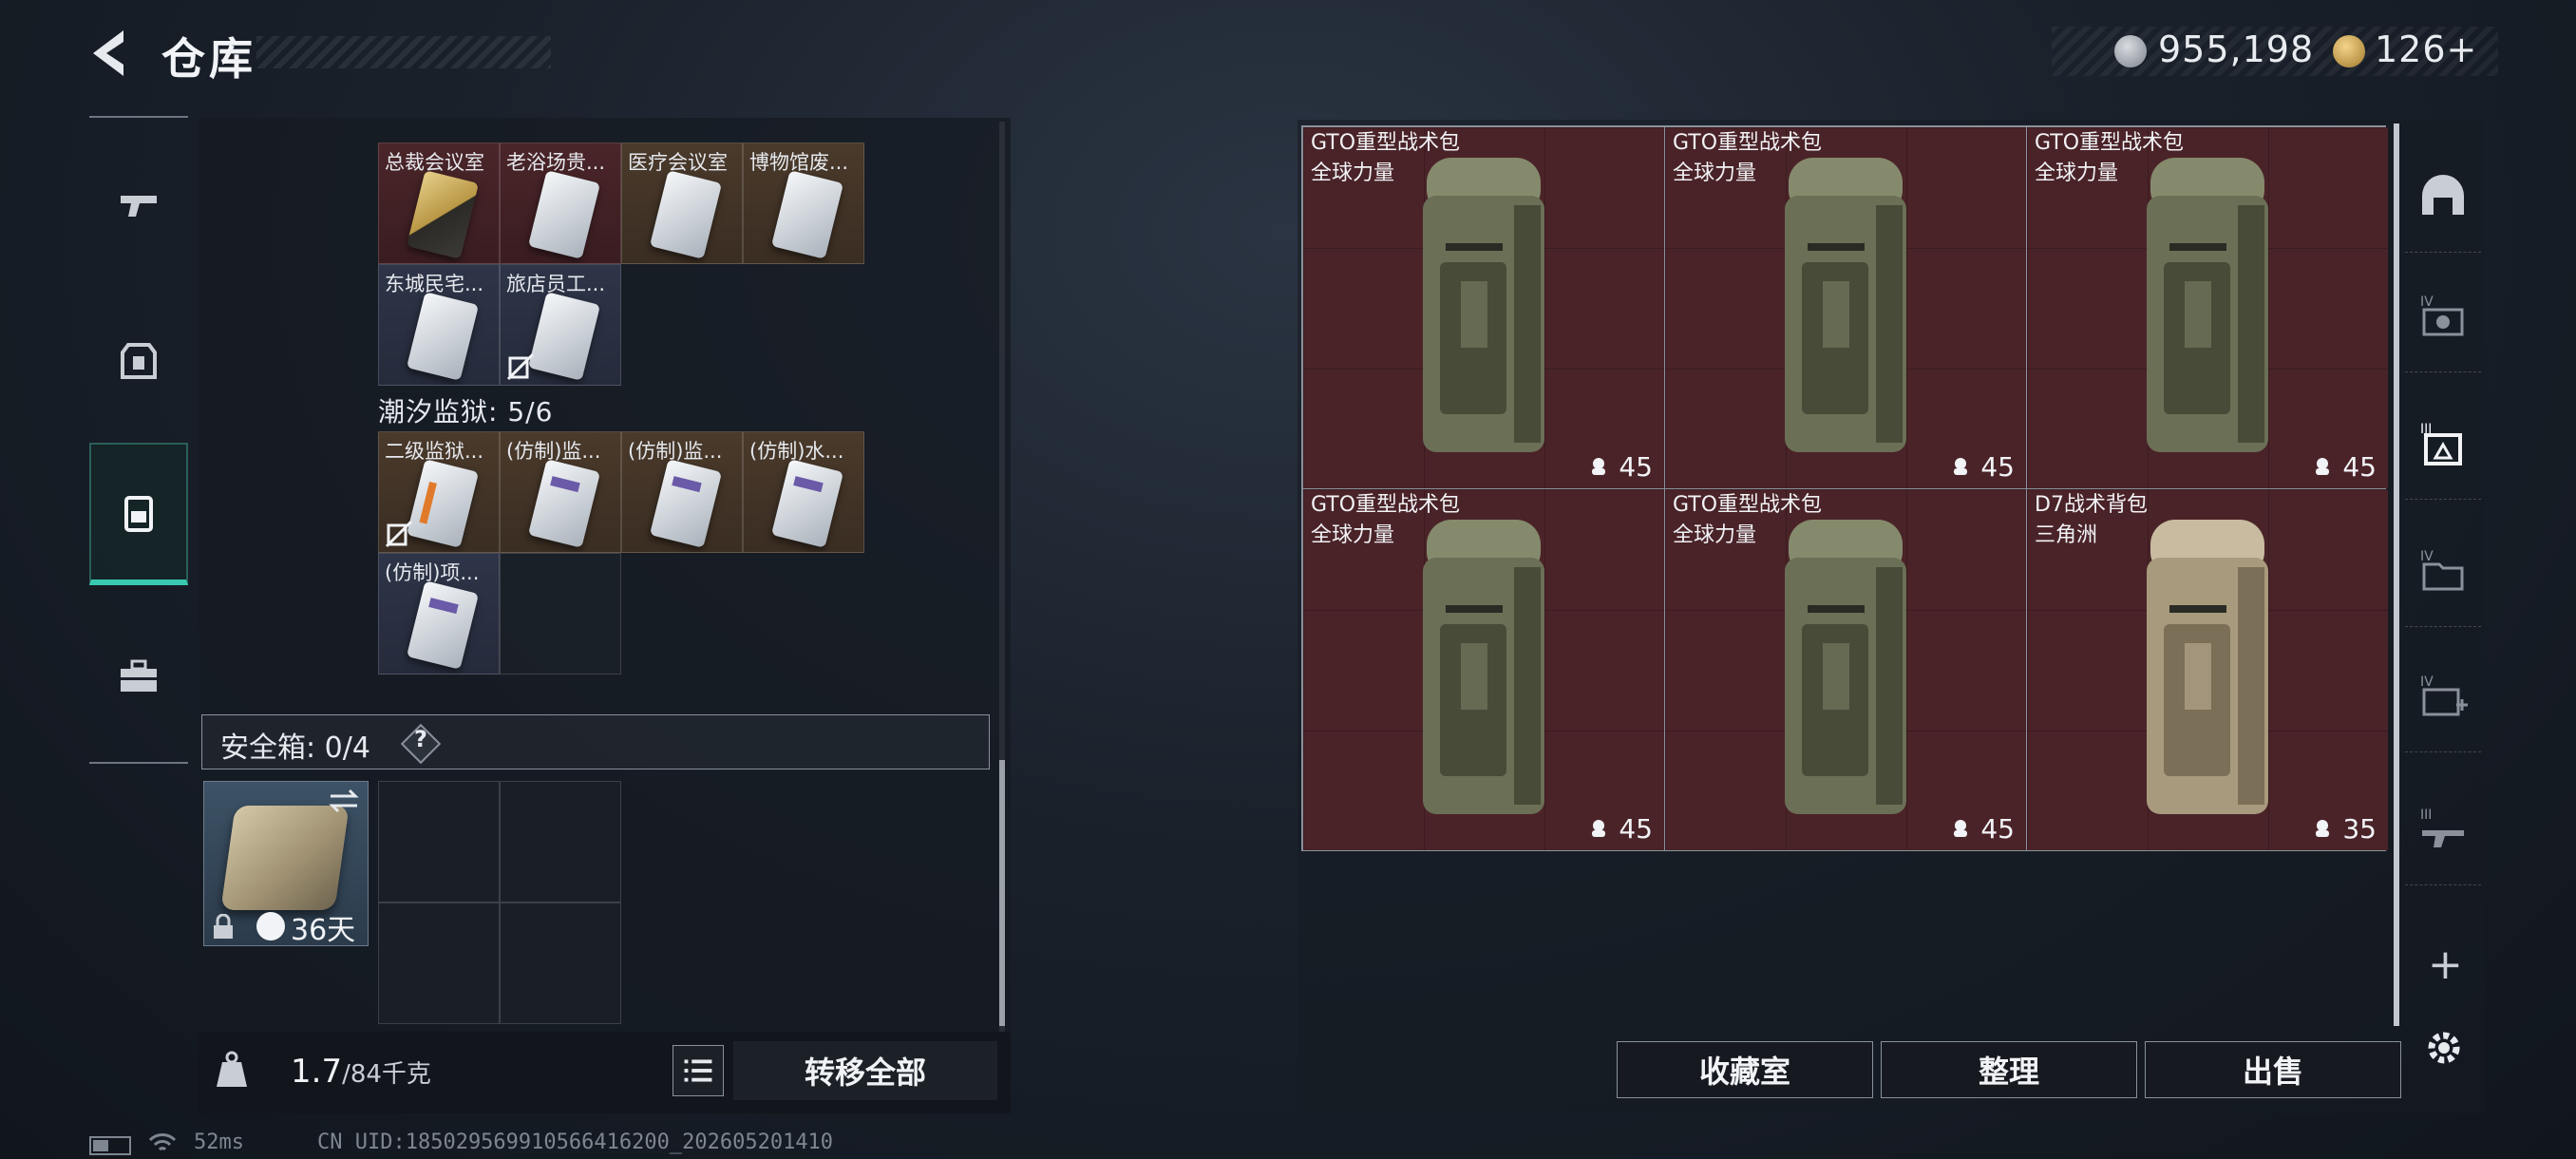 This screenshot has height=1159, width=2576. I want to click on transfer-all-button: 转移全部, so click(865, 1070).